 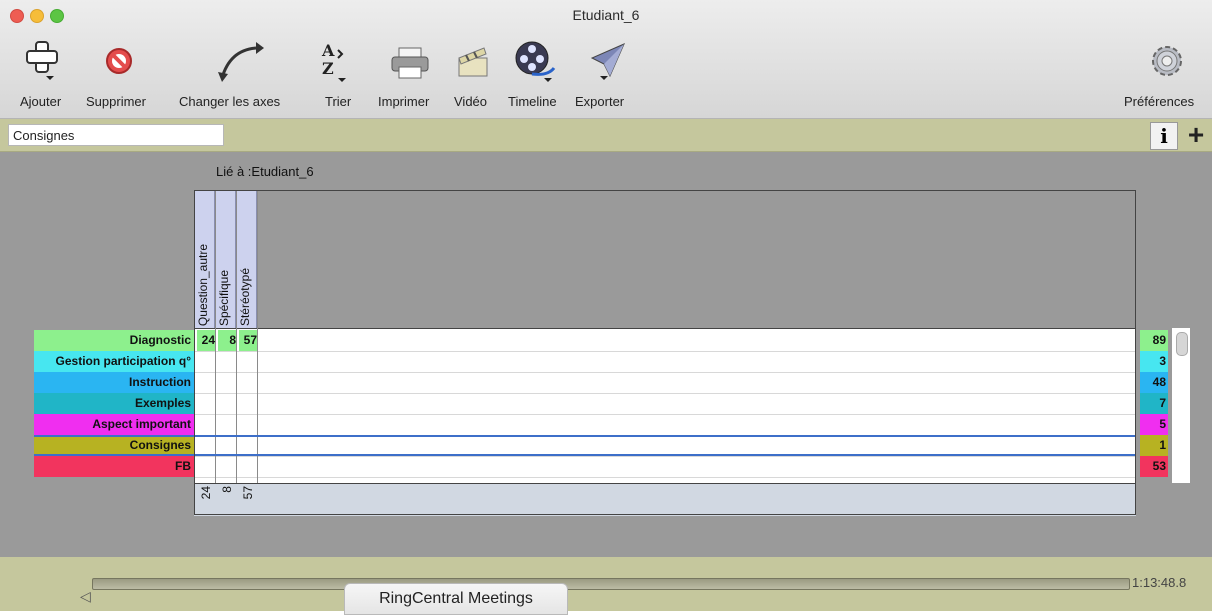 I want to click on plus-icon: +, so click(x=1196, y=134).